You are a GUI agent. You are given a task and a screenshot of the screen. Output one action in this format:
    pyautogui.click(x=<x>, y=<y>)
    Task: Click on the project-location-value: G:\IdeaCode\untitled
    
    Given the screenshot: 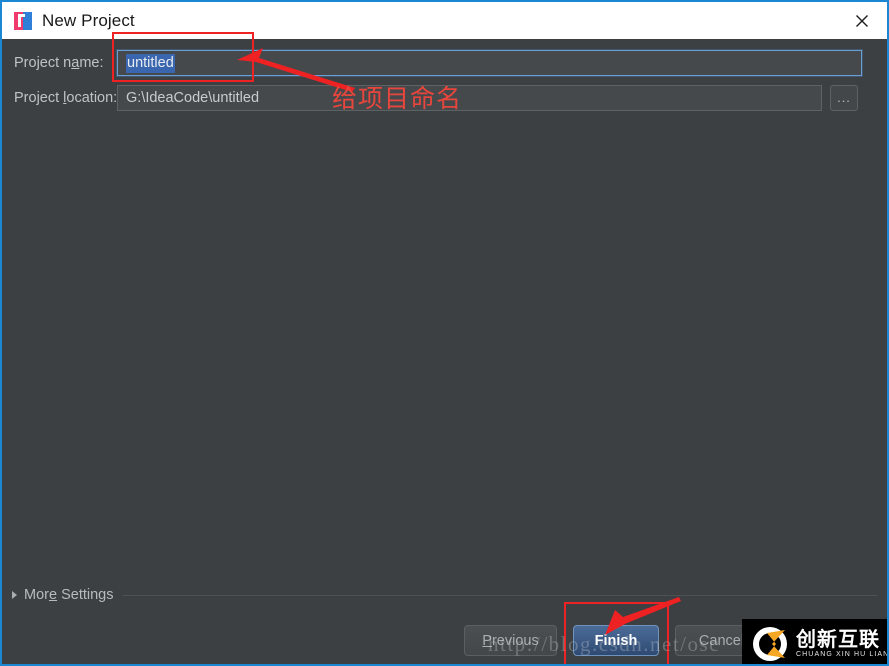 What is the action you would take?
    pyautogui.click(x=193, y=98)
    